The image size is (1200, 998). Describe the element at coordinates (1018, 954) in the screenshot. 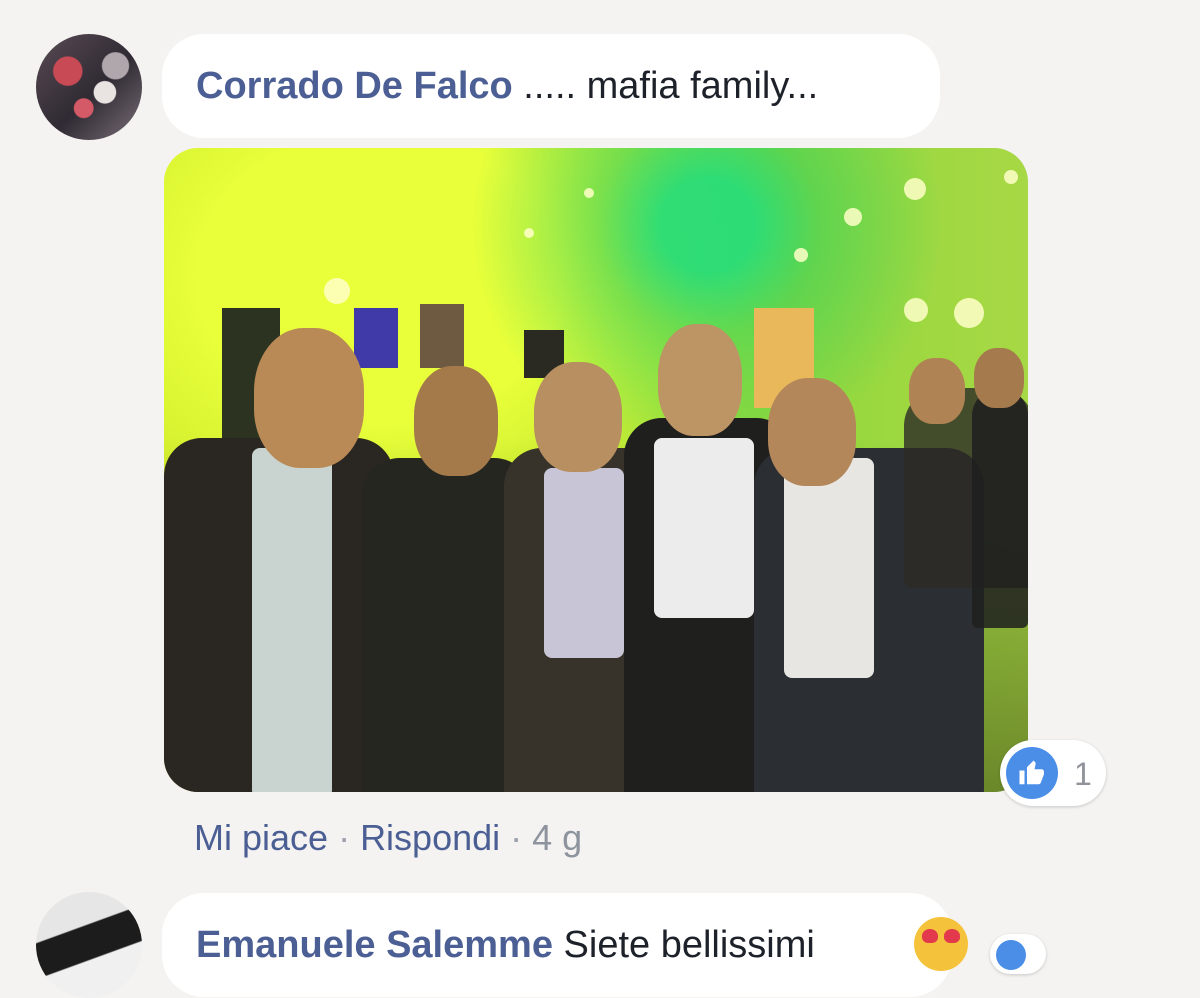

I see `reaction-count-badge` at that location.